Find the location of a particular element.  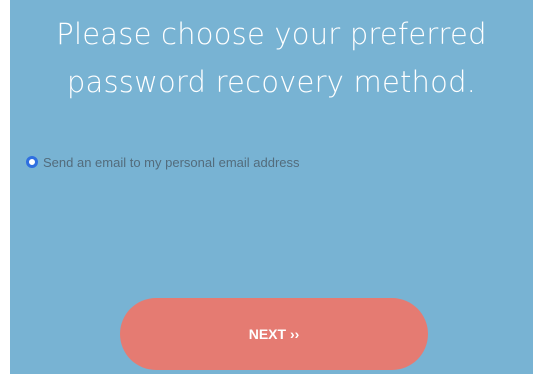

page-title-line-2: password recovery method. is located at coordinates (271, 82).